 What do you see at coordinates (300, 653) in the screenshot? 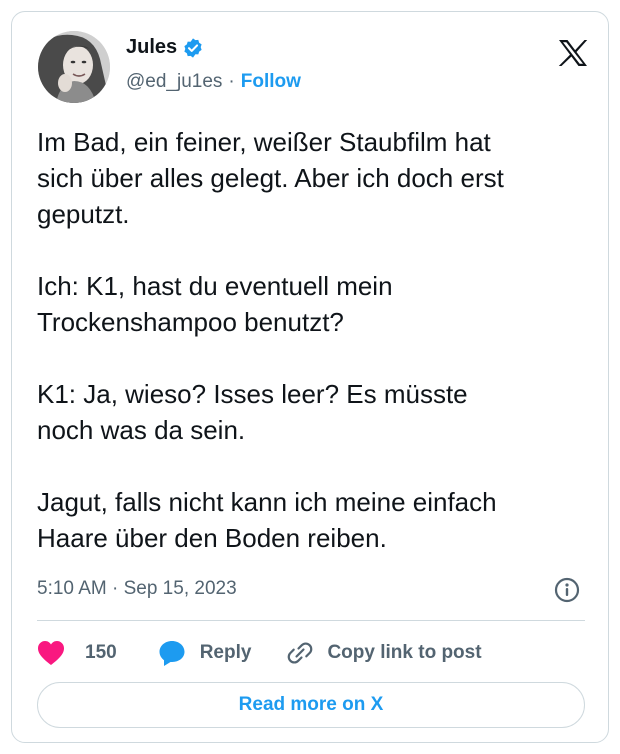
I see `link-icon` at bounding box center [300, 653].